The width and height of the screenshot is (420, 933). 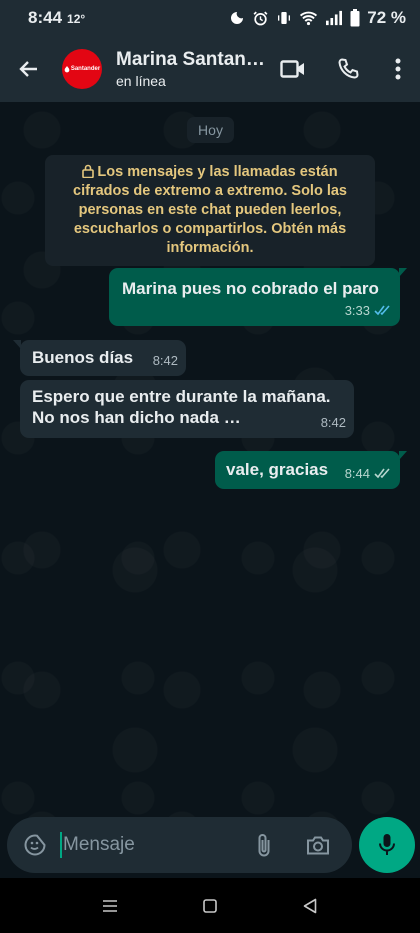 I want to click on square-icon, so click(x=210, y=905).